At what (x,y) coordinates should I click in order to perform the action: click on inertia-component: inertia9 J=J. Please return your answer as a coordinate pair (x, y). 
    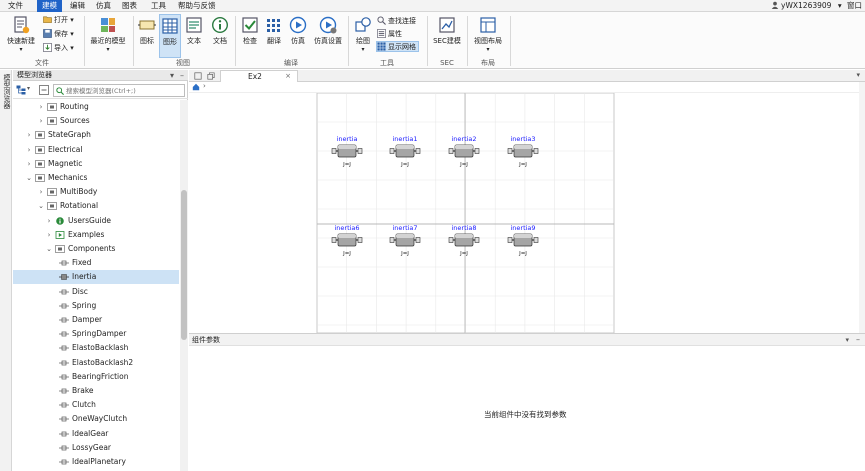
    Looking at the image, I should click on (523, 240).